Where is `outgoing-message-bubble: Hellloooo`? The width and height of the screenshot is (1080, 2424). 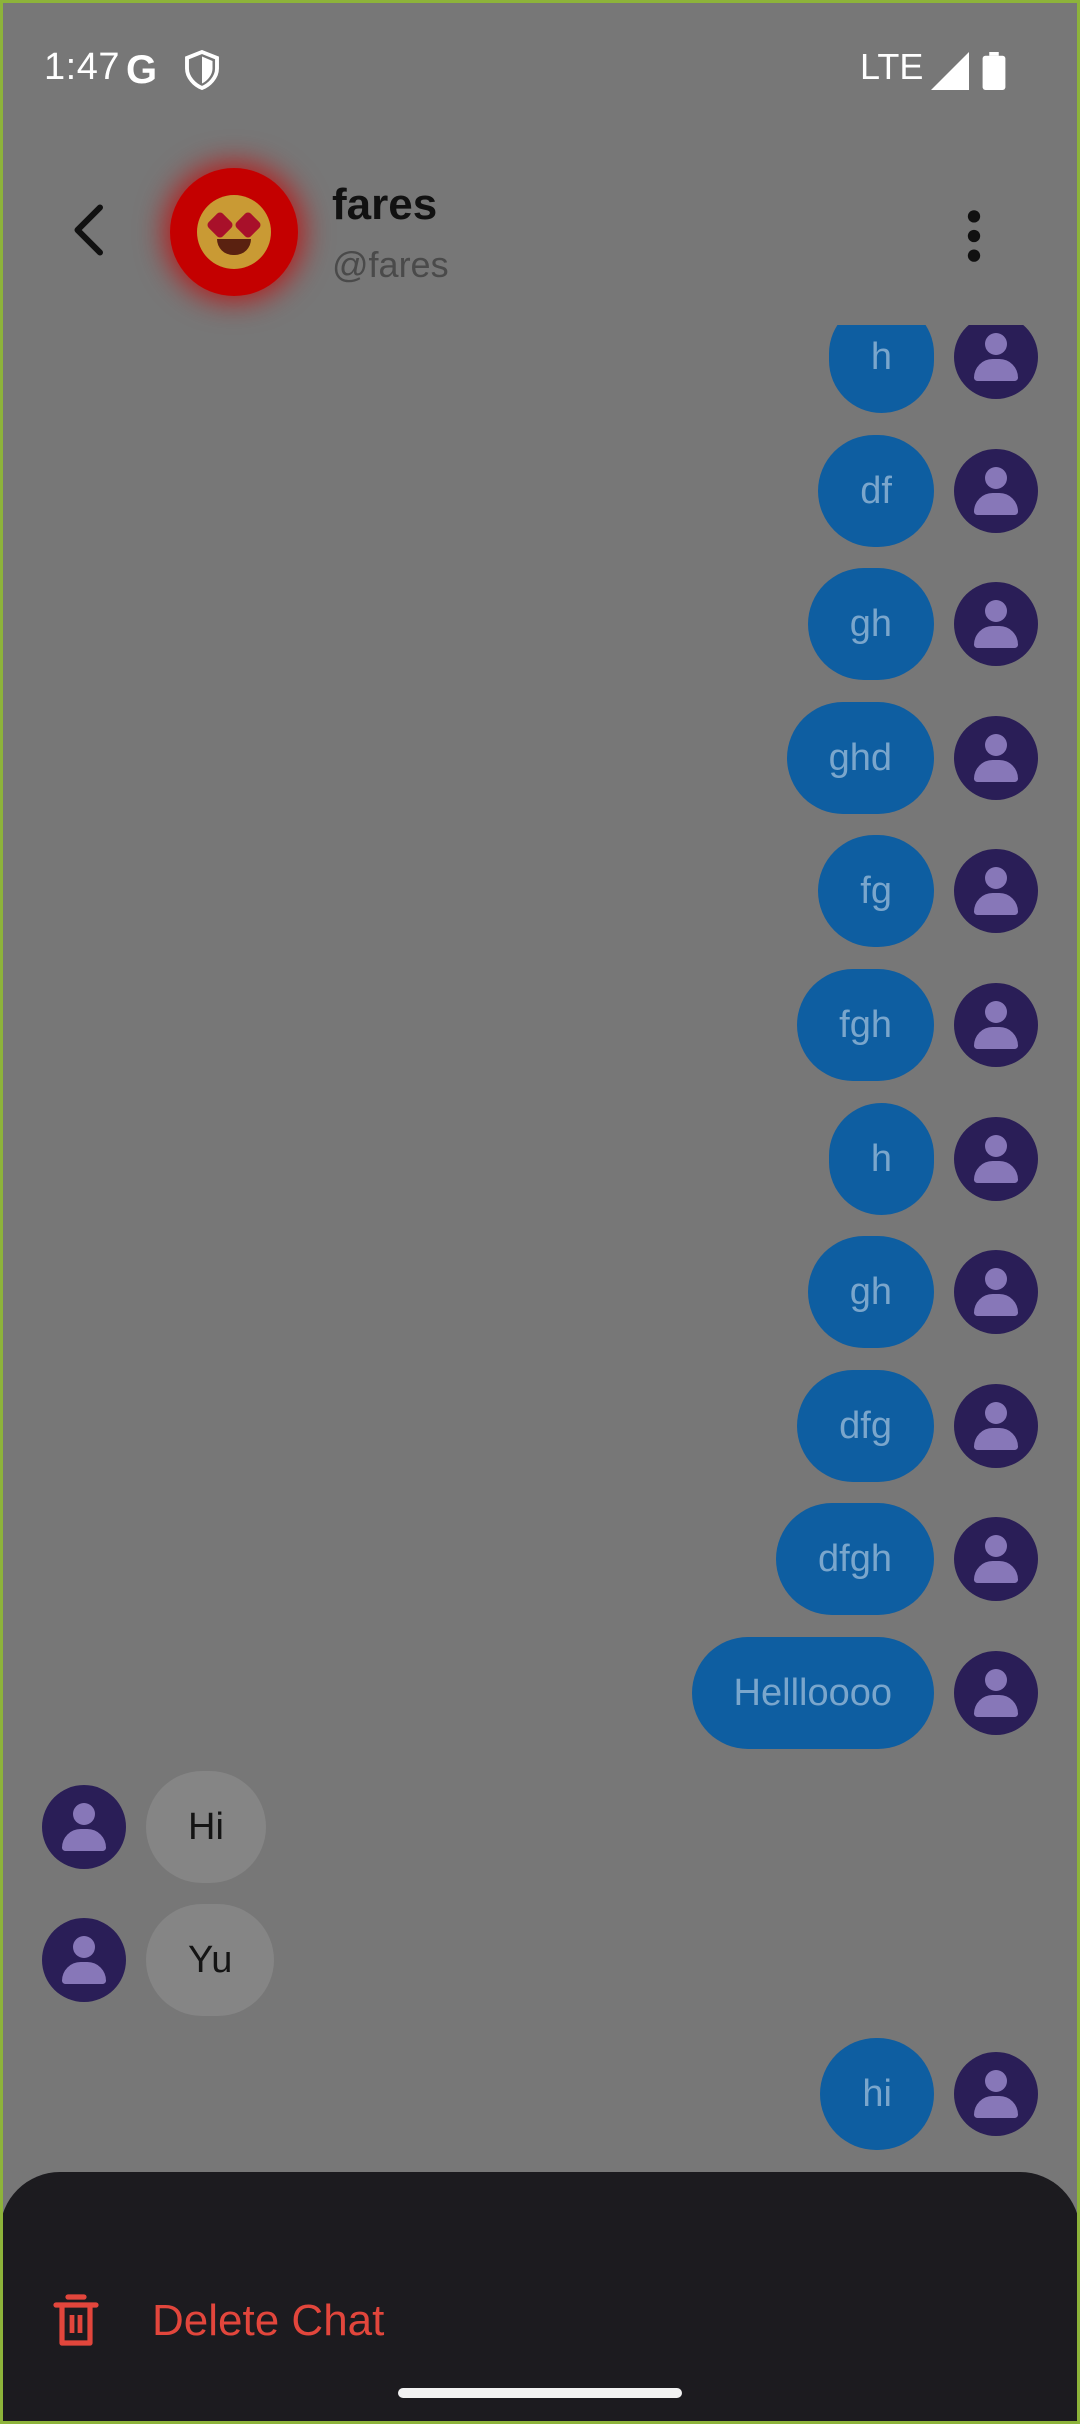 outgoing-message-bubble: Hellloooo is located at coordinates (812, 1693).